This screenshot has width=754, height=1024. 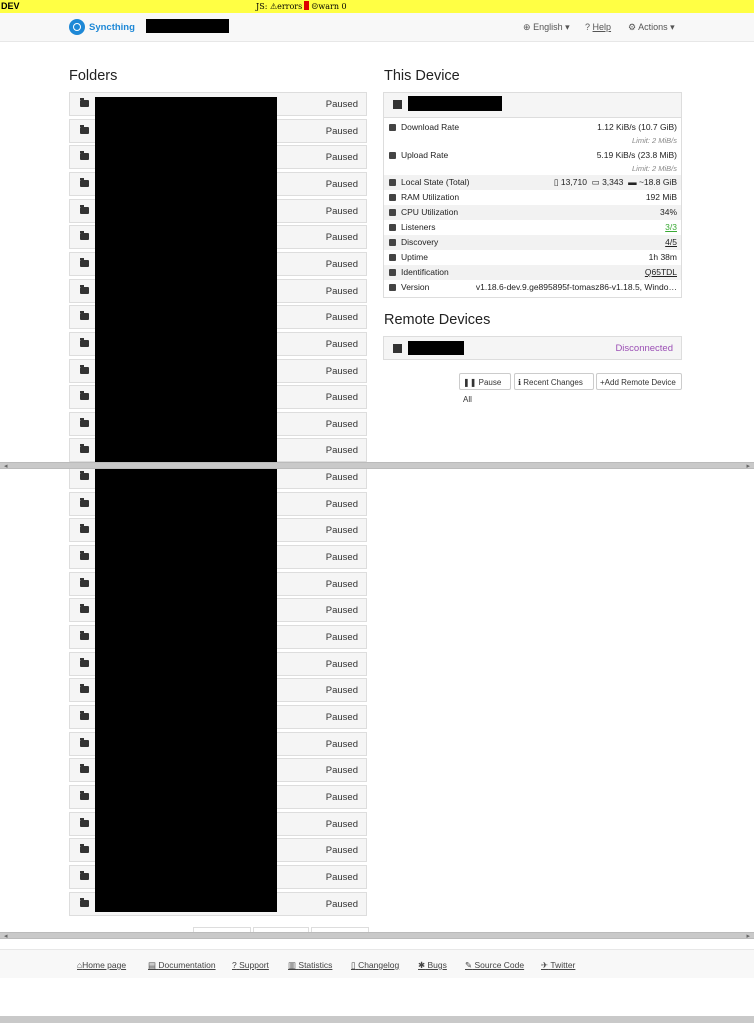 What do you see at coordinates (672, 27) in the screenshot?
I see `caret-down-icon: ▾` at bounding box center [672, 27].